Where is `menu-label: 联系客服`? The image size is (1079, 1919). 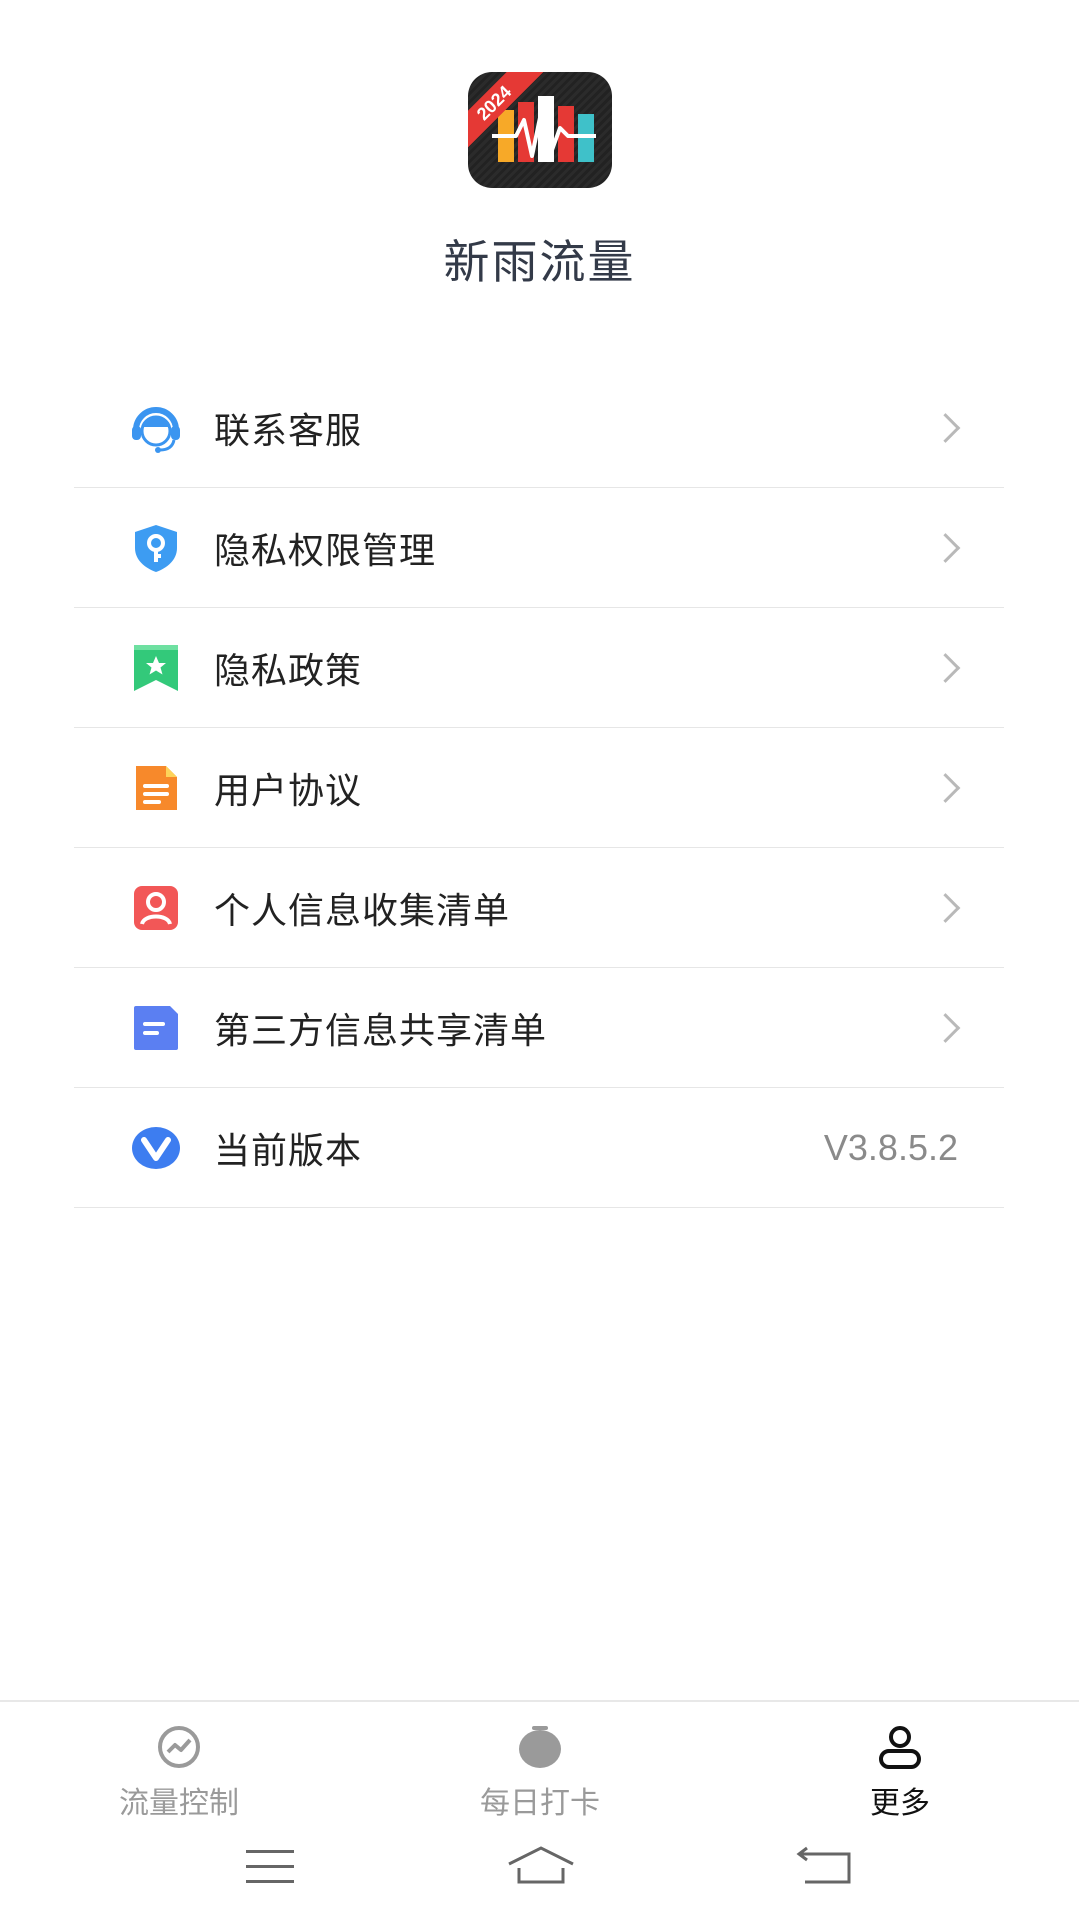 menu-label: 联系客服 is located at coordinates (288, 431).